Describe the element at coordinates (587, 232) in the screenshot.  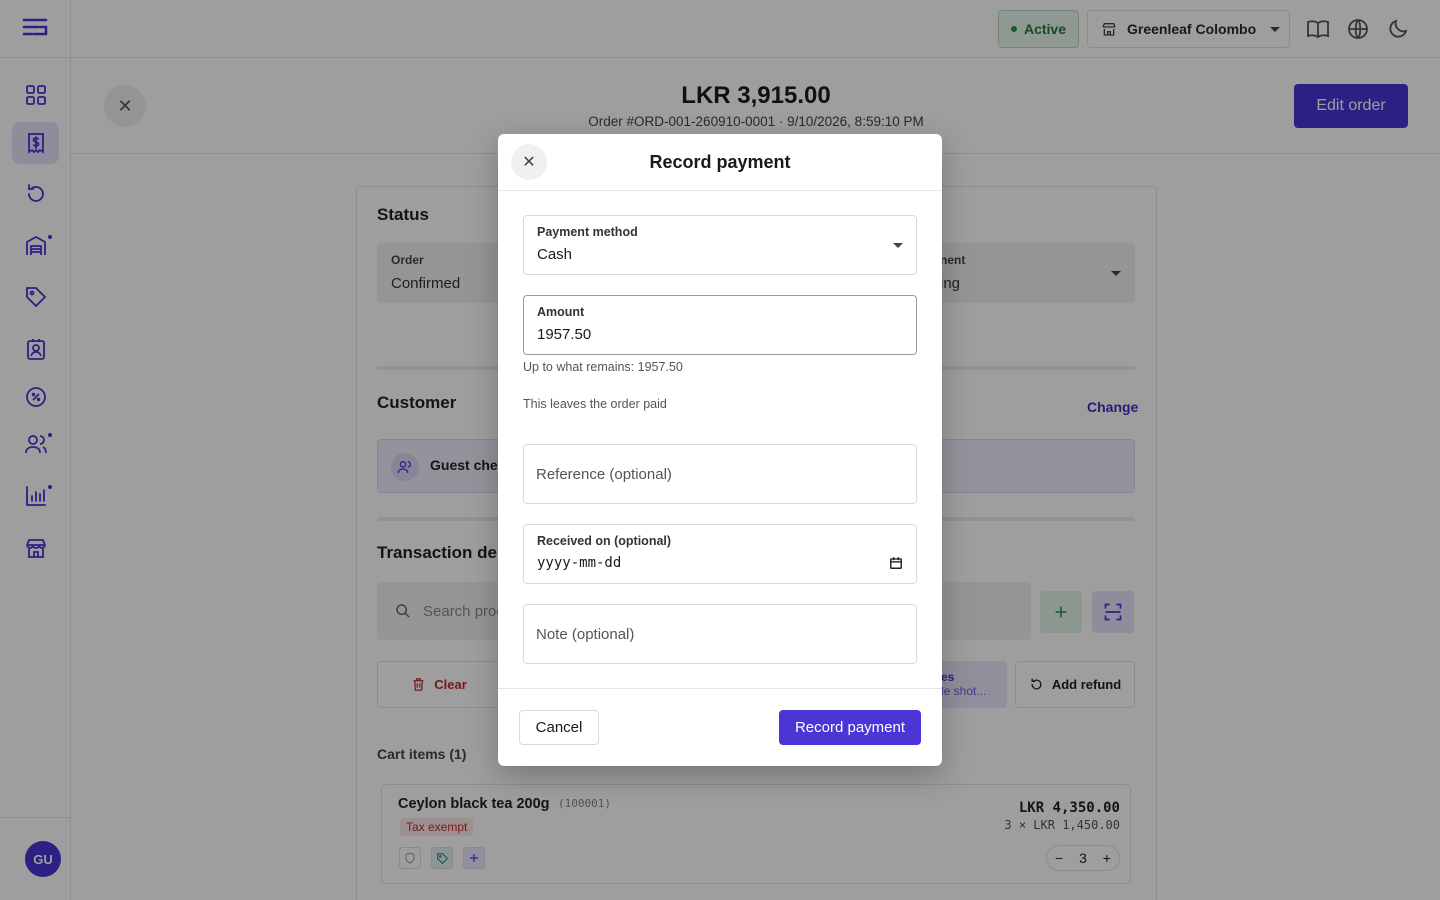
I see `payment-method-label: Payment method` at that location.